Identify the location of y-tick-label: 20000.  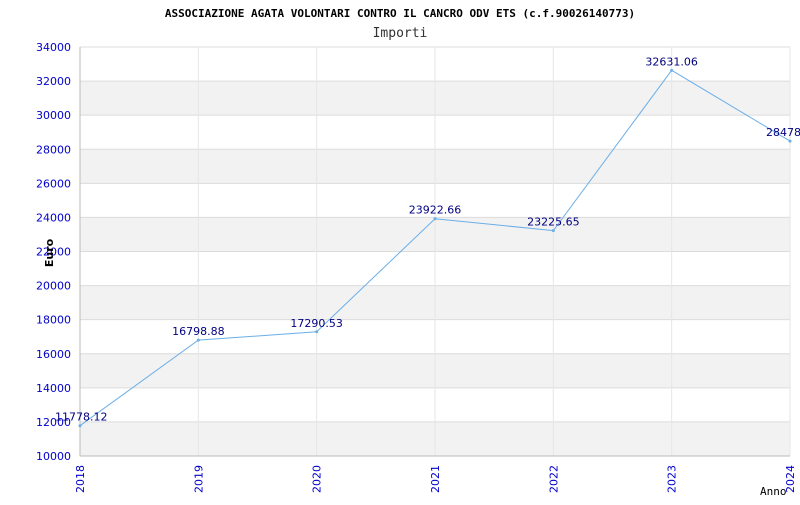
(53, 286).